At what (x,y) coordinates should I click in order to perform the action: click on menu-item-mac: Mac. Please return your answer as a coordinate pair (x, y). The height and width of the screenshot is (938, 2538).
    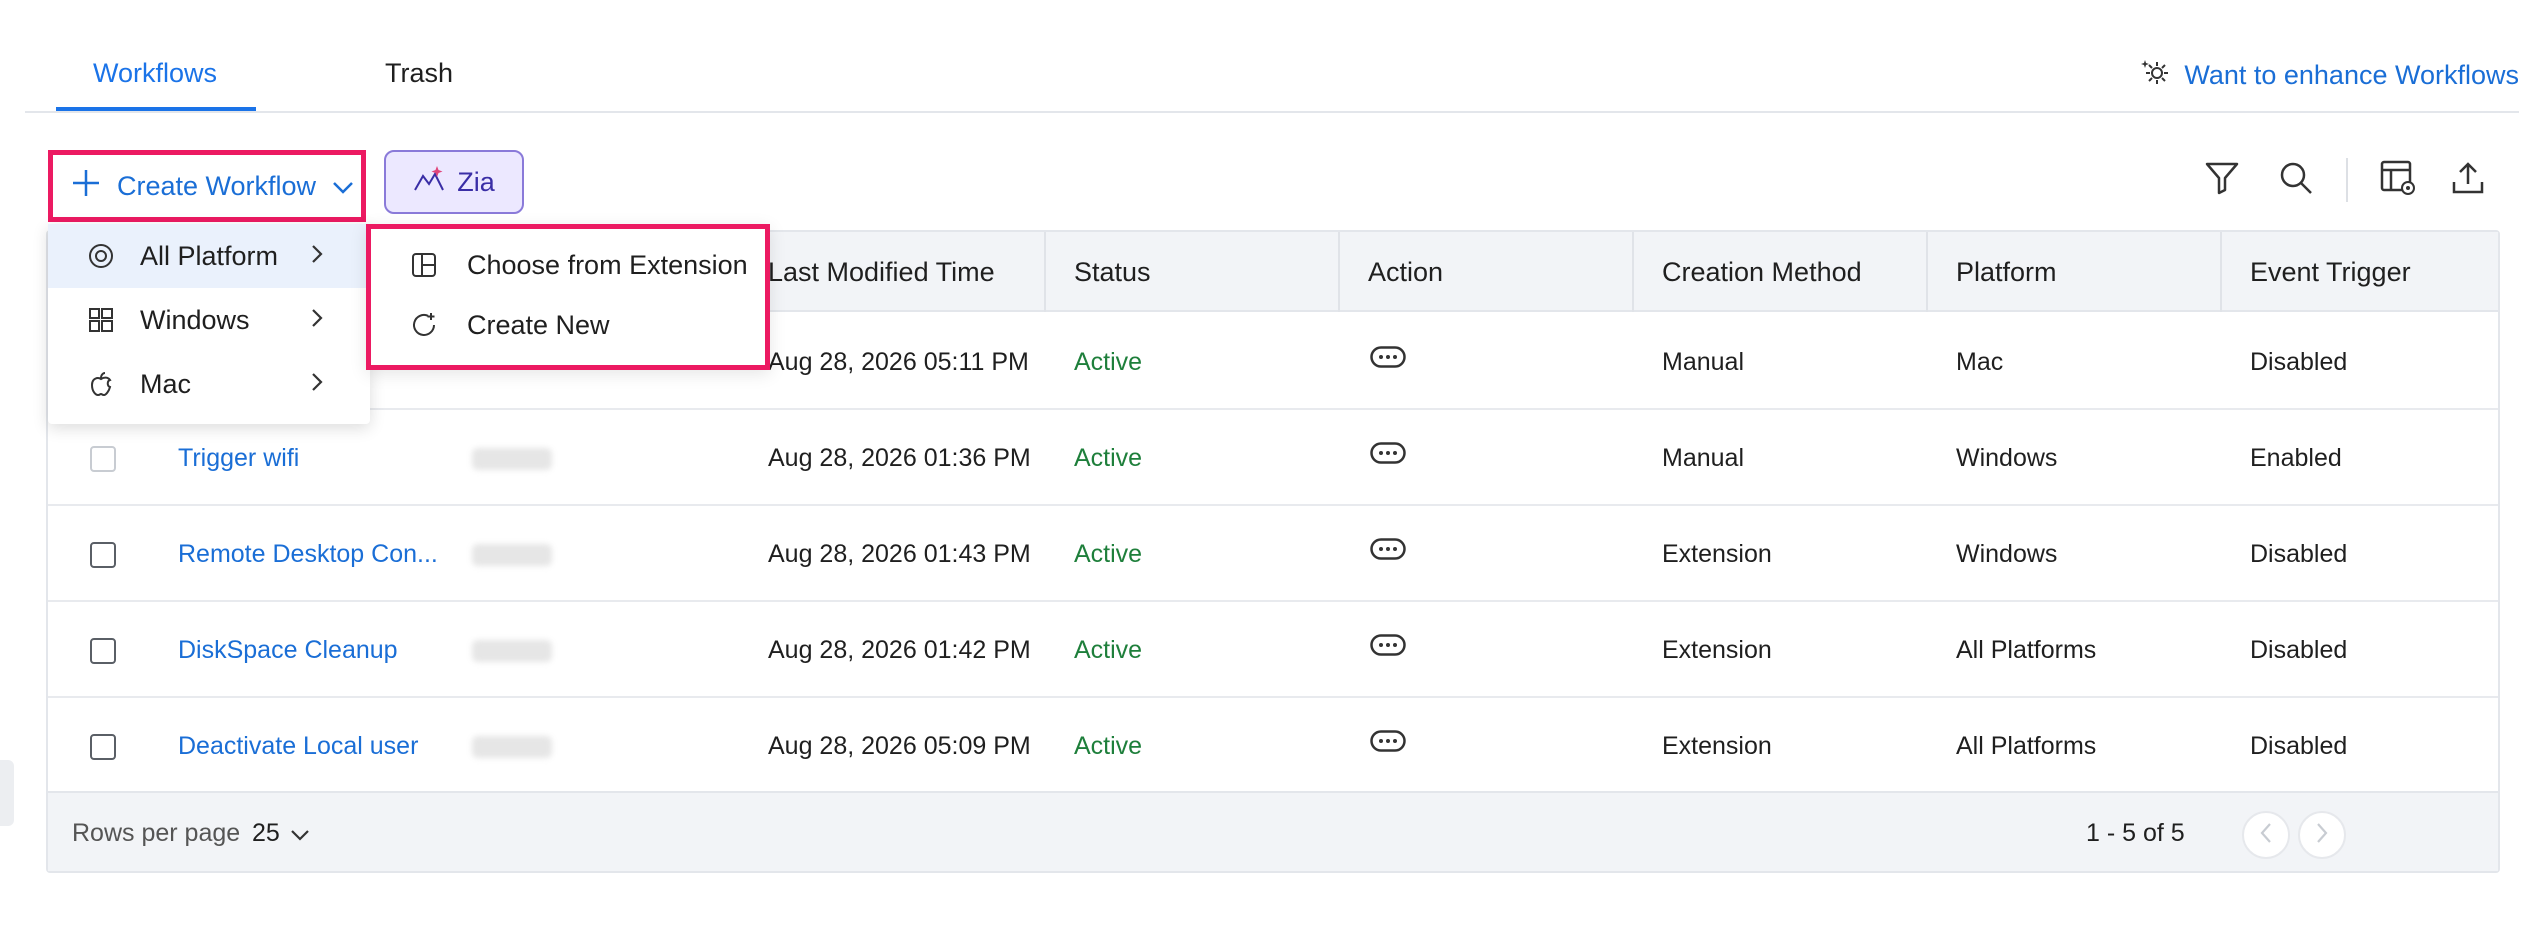
    Looking at the image, I should click on (209, 384).